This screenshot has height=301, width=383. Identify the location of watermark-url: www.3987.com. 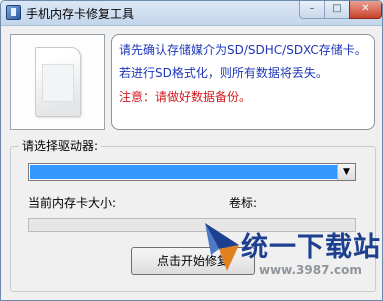
(310, 270).